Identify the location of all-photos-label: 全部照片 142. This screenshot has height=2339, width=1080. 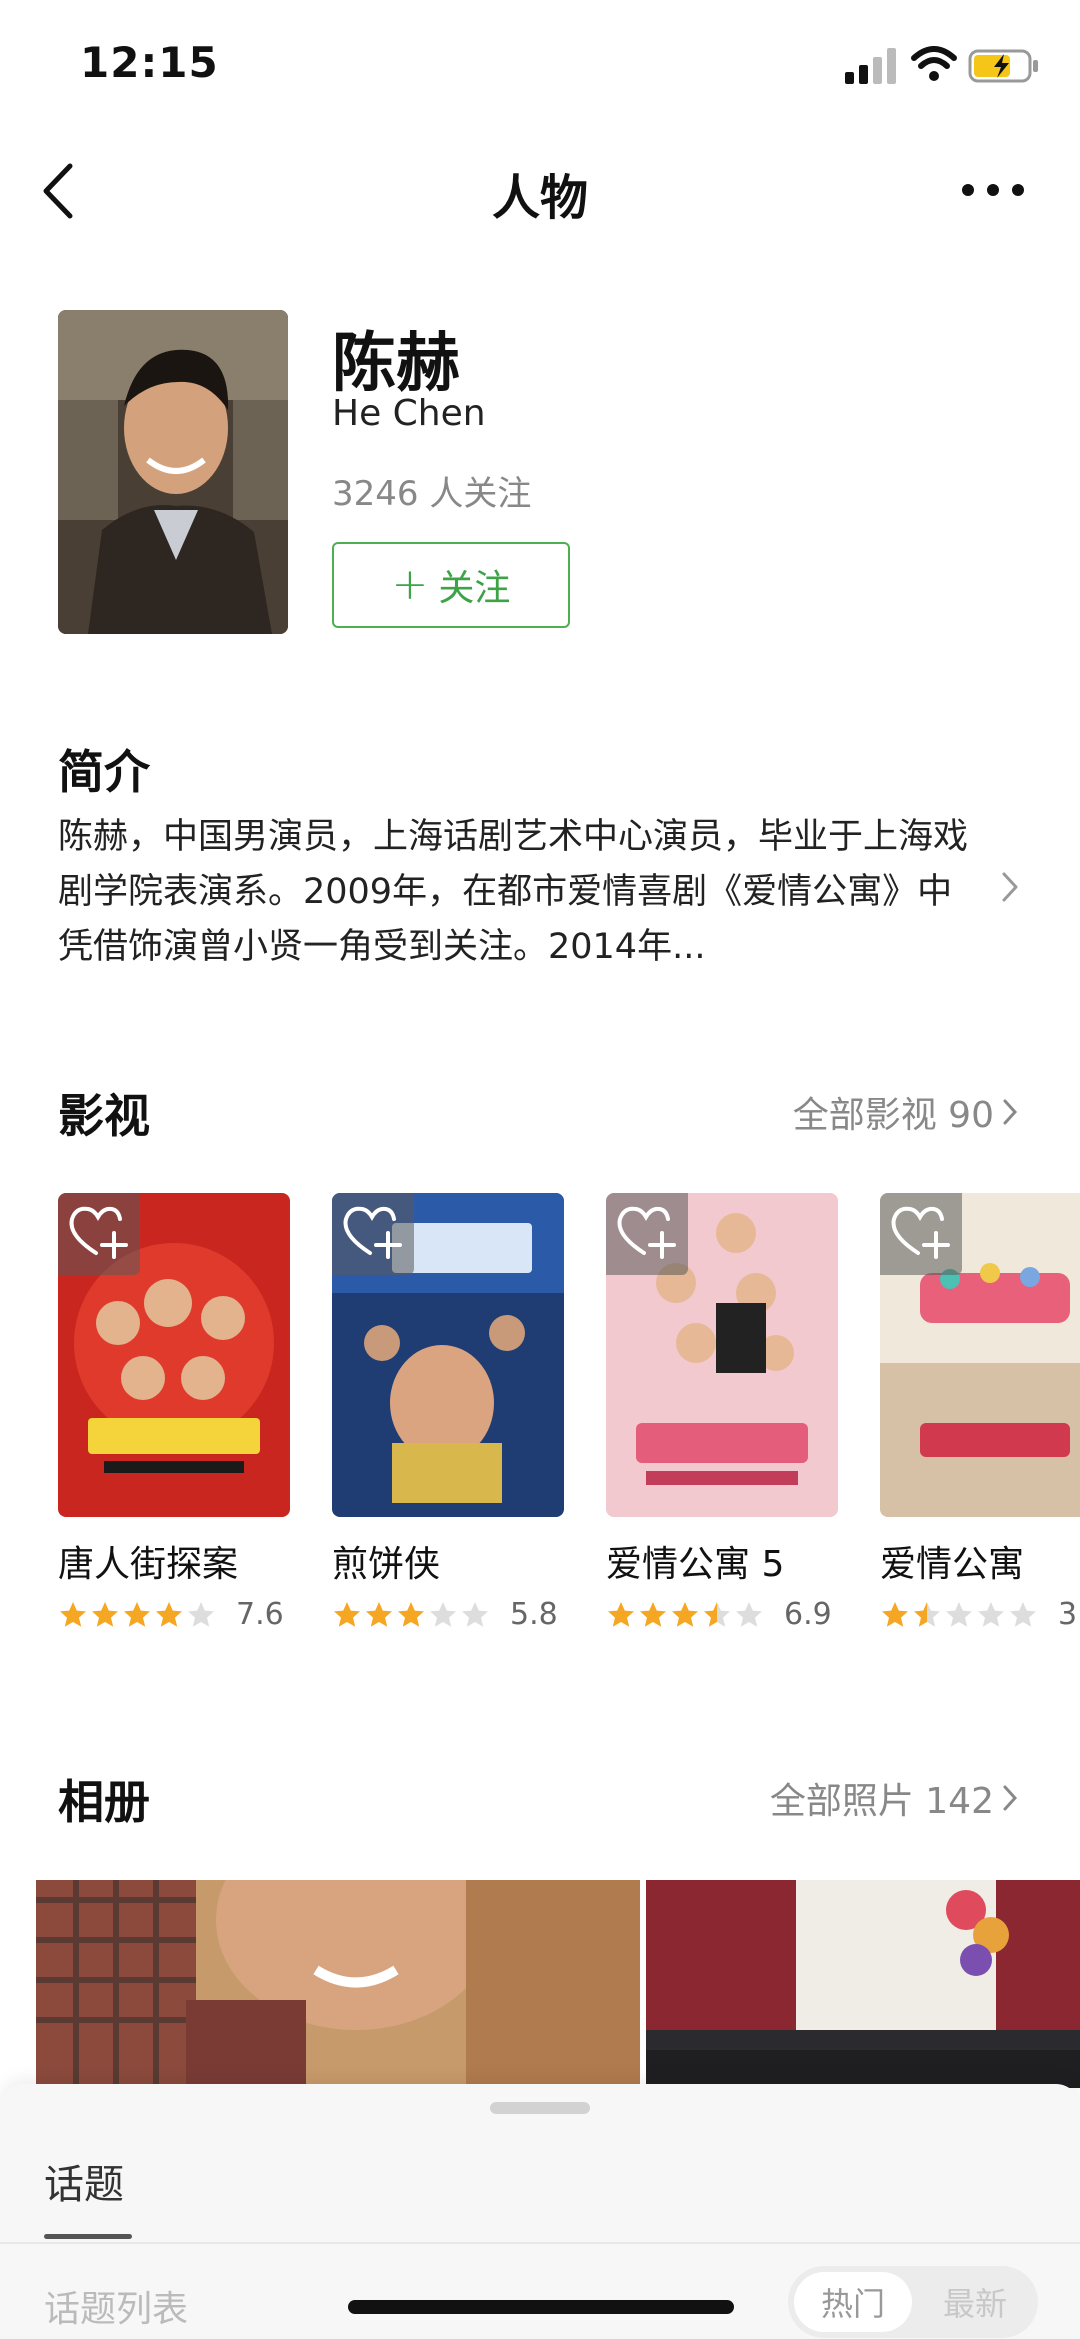
(881, 1801).